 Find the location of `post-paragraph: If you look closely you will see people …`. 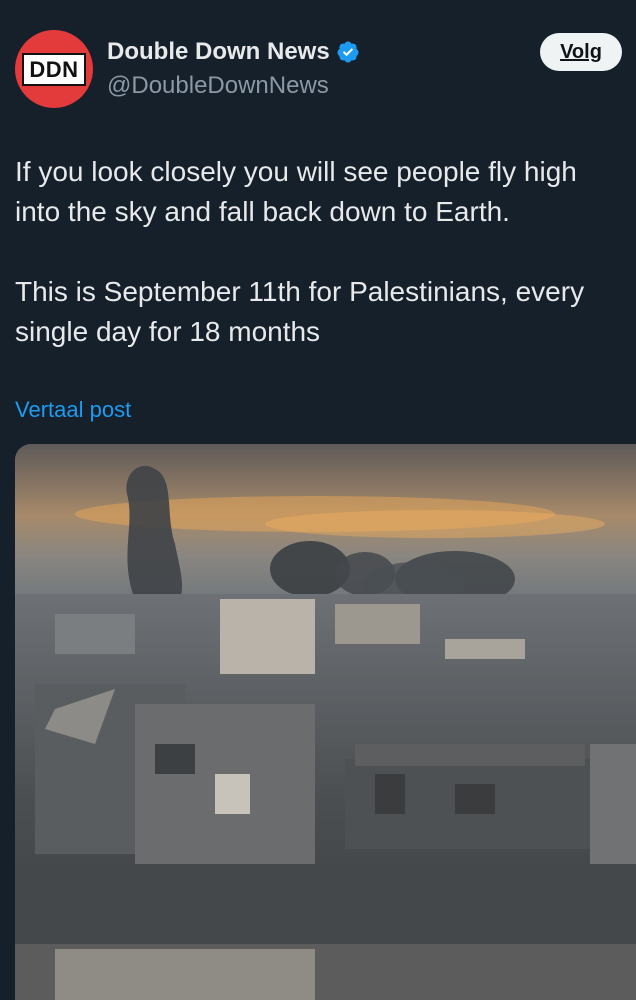

post-paragraph: If you look closely you will see people … is located at coordinates (296, 191).